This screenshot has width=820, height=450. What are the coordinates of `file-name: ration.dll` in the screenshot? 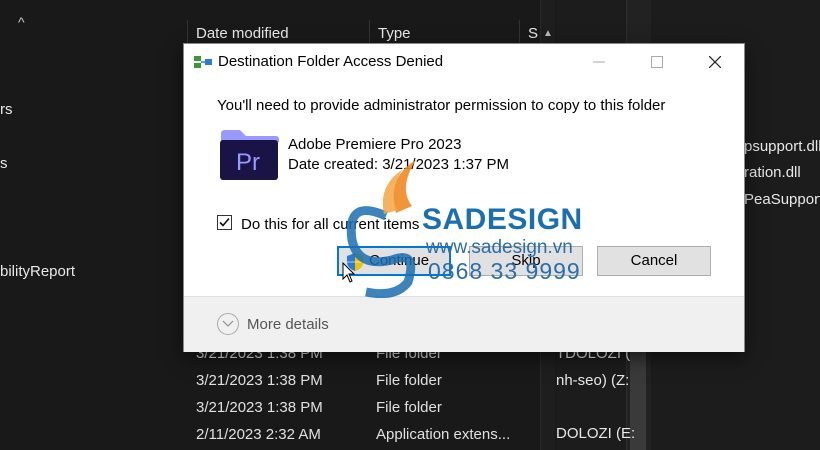 It's located at (772, 172).